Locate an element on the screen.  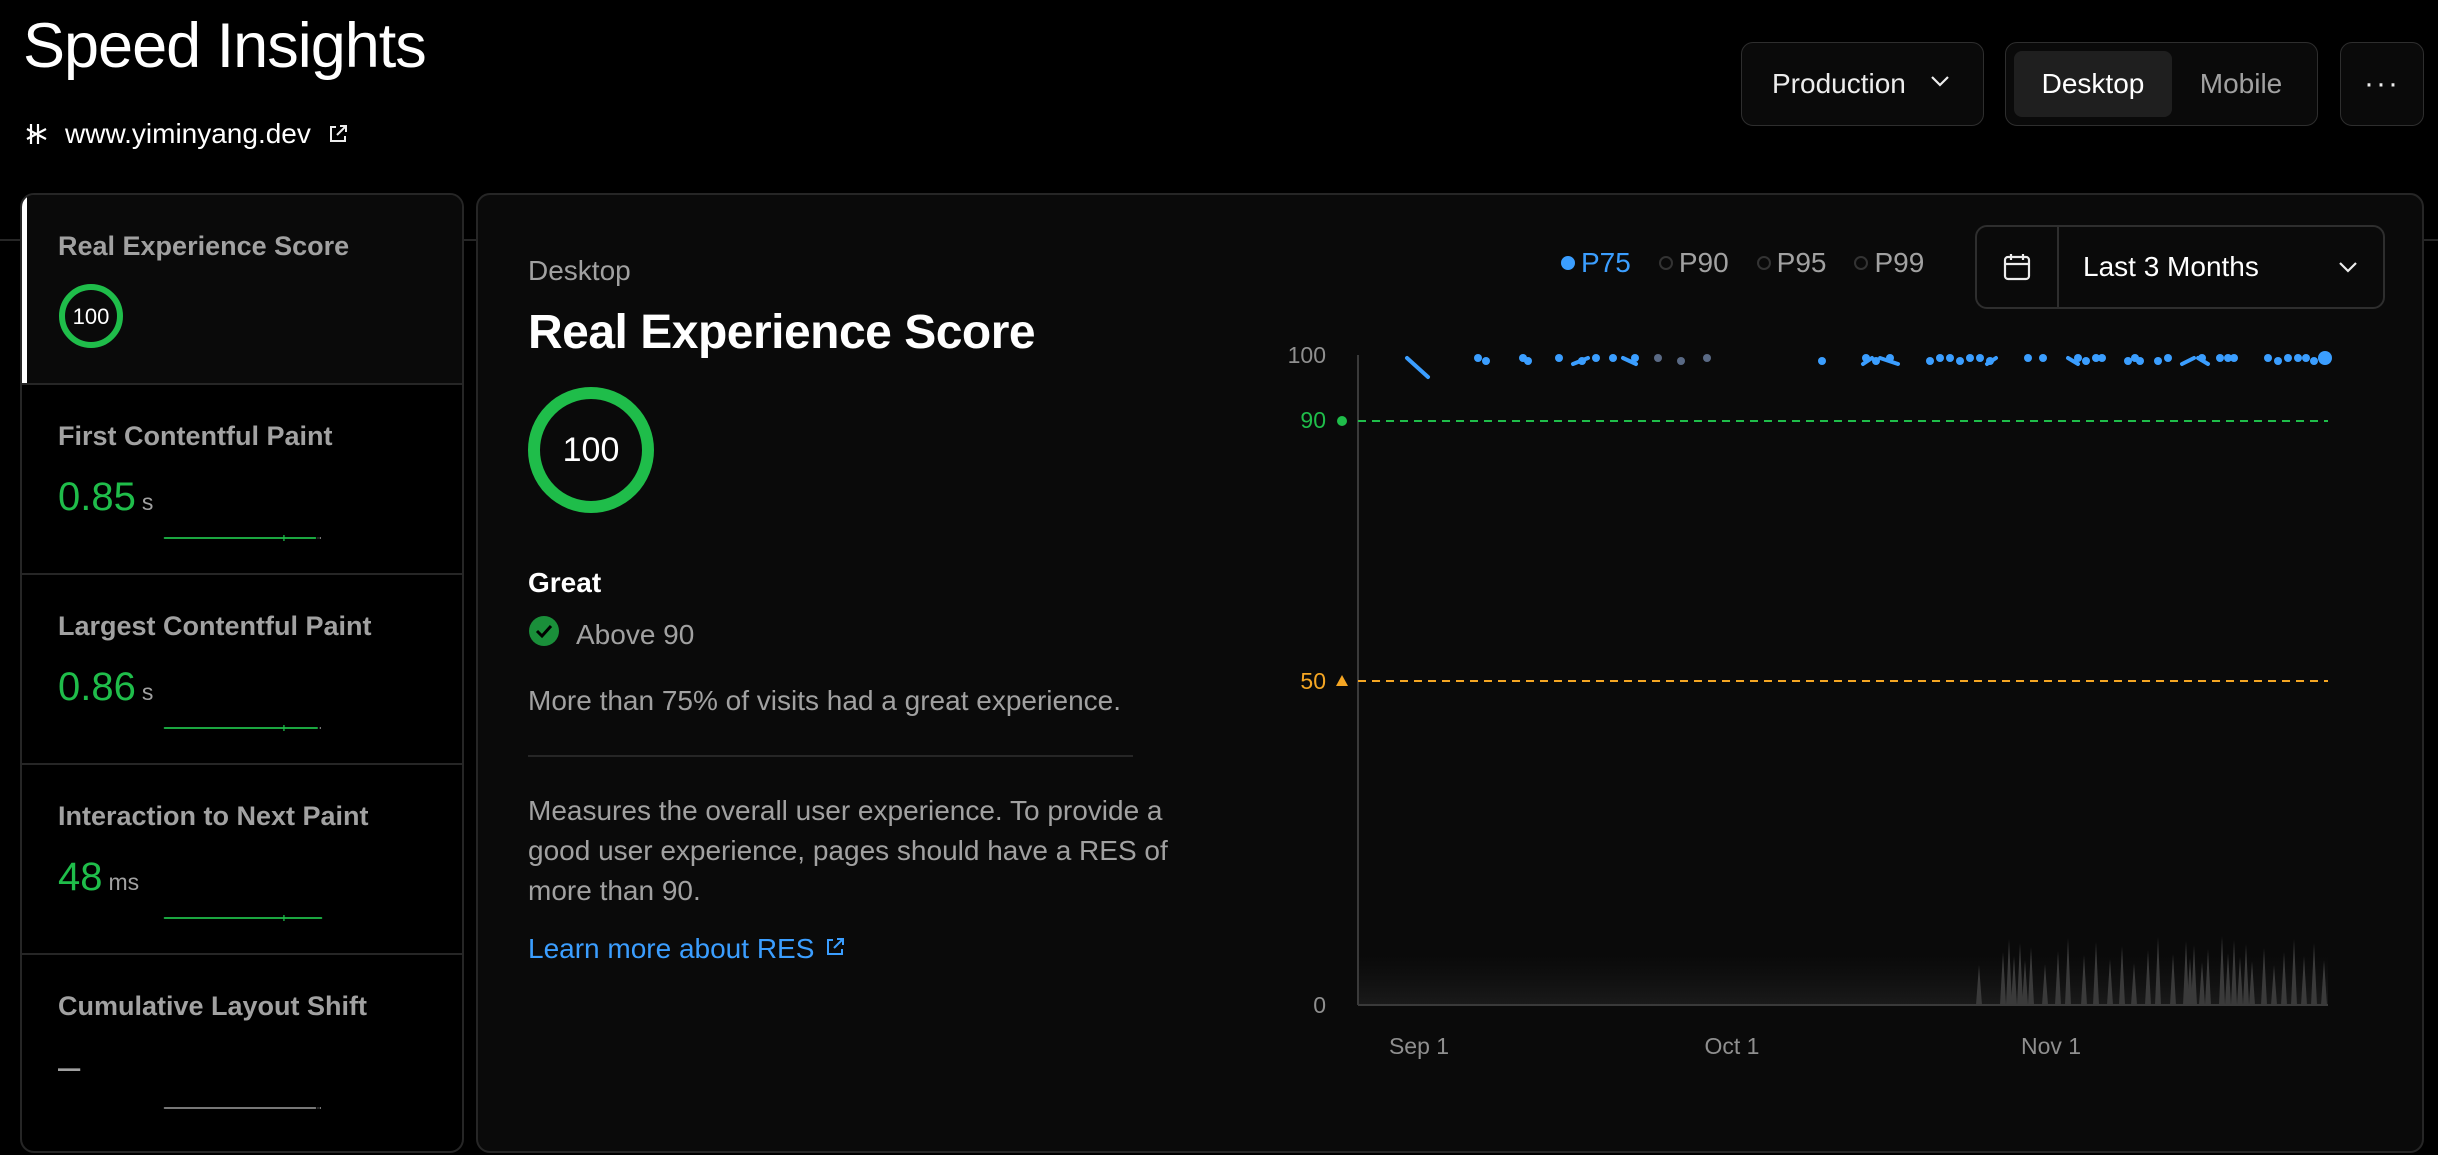
tab-mobile: Mobile is located at coordinates (2241, 84).